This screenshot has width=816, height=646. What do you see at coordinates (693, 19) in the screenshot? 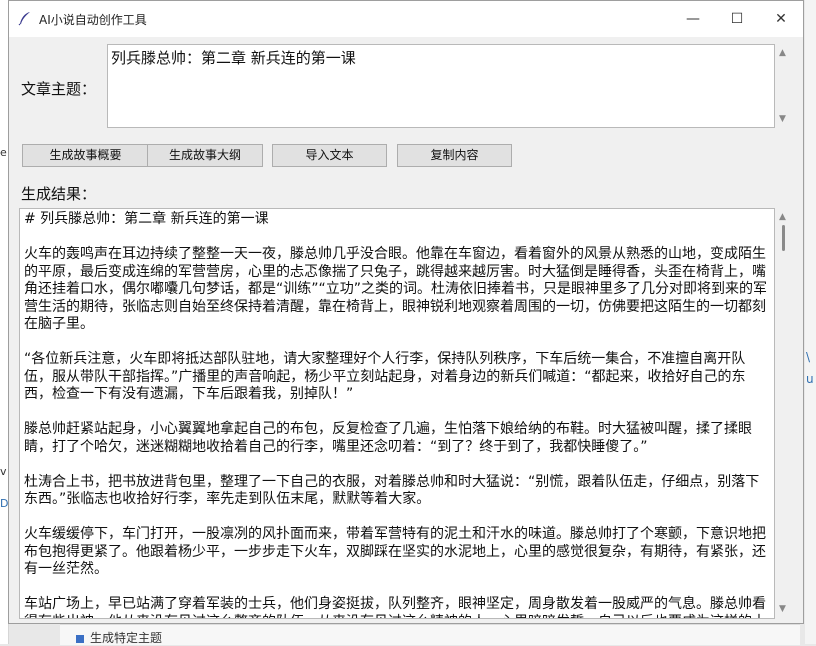
I see `minimize-button: —` at bounding box center [693, 19].